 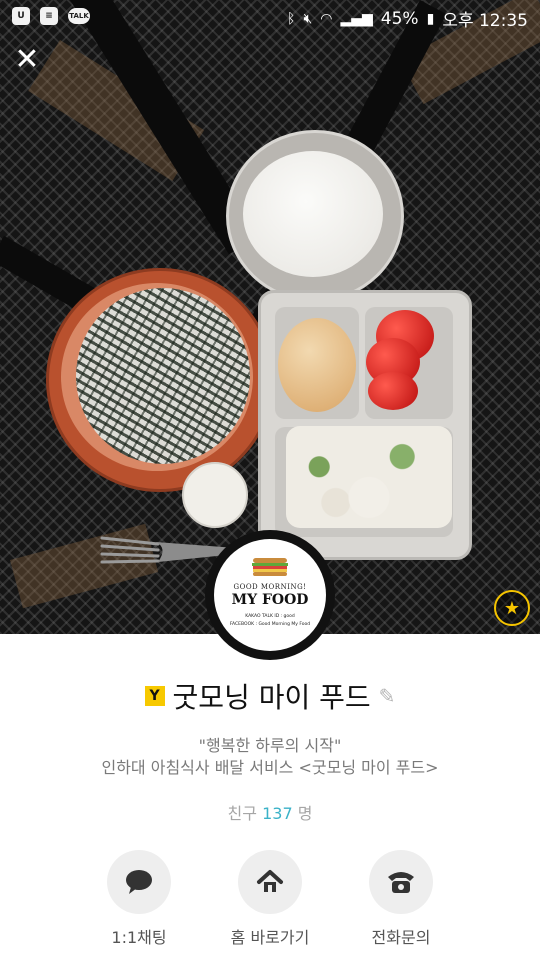 What do you see at coordinates (401, 882) in the screenshot?
I see `phone-icon` at bounding box center [401, 882].